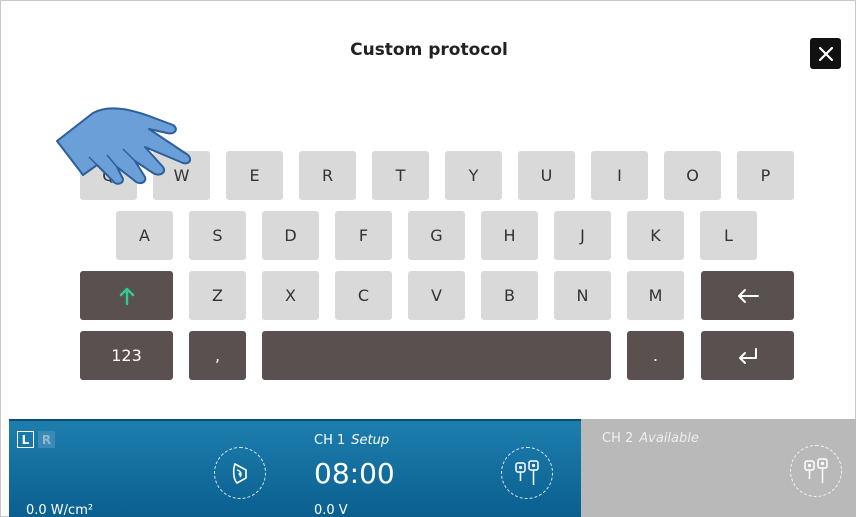 Image resolution: width=856 pixels, height=517 pixels. I want to click on electrode-button-ch2, so click(816, 471).